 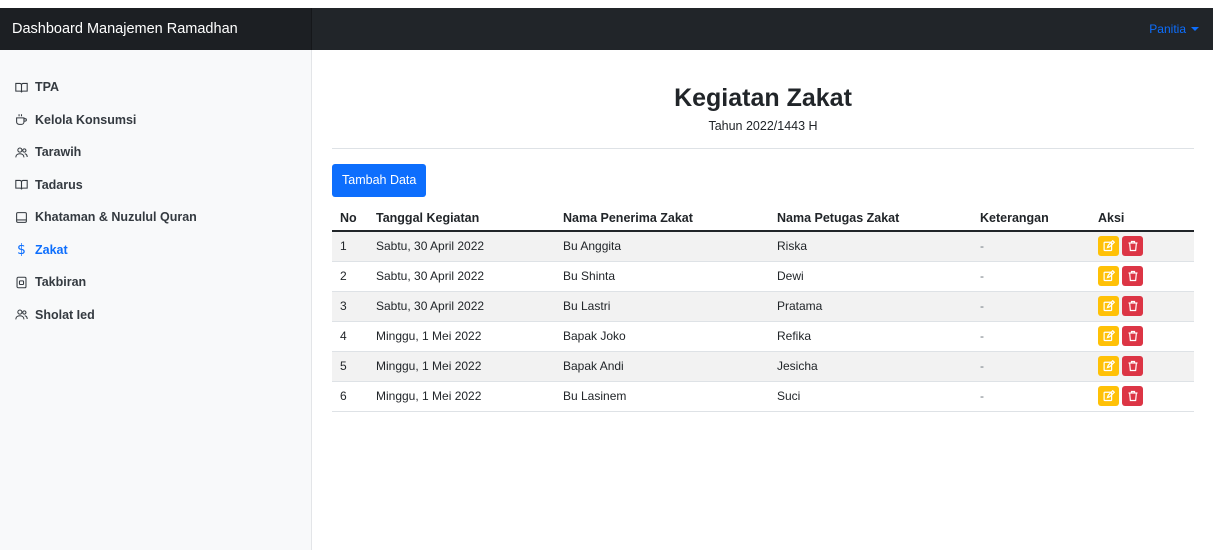 I want to click on user-dropdown: Panitia, so click(x=1174, y=29).